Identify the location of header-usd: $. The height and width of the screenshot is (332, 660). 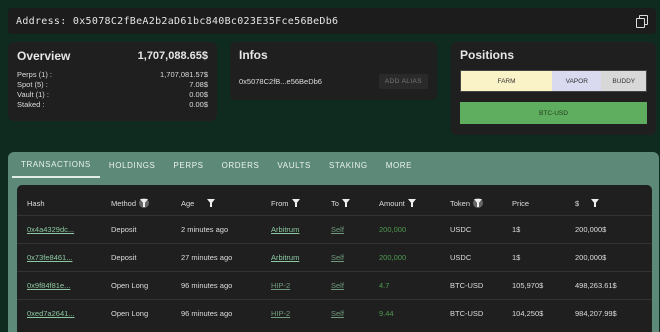
(587, 203).